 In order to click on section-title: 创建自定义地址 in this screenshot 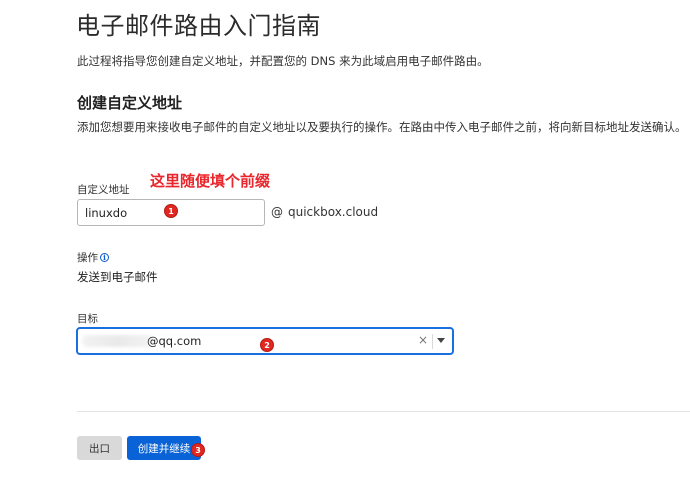, I will do `click(130, 103)`.